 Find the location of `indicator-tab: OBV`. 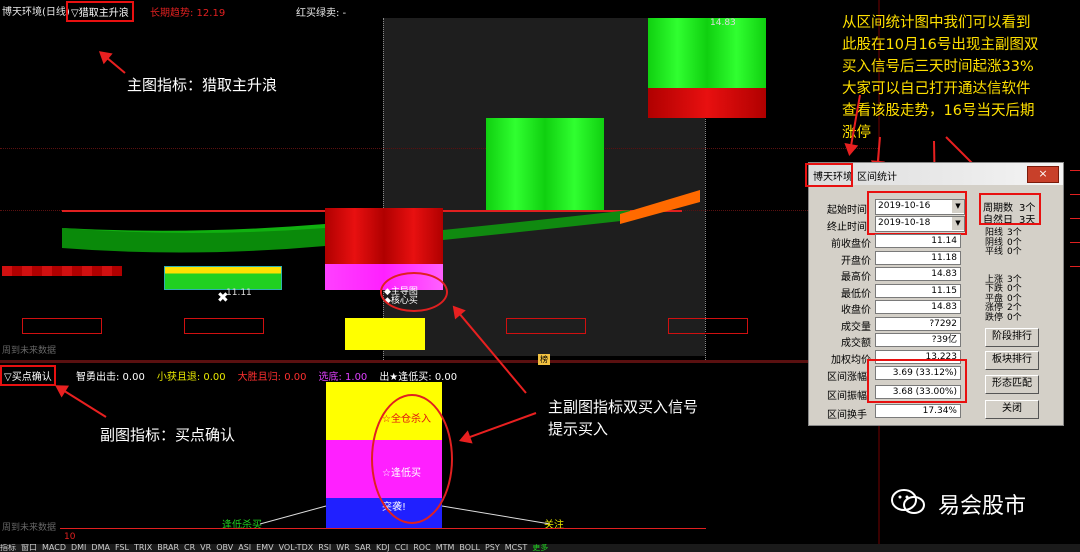

indicator-tab: OBV is located at coordinates (224, 548).